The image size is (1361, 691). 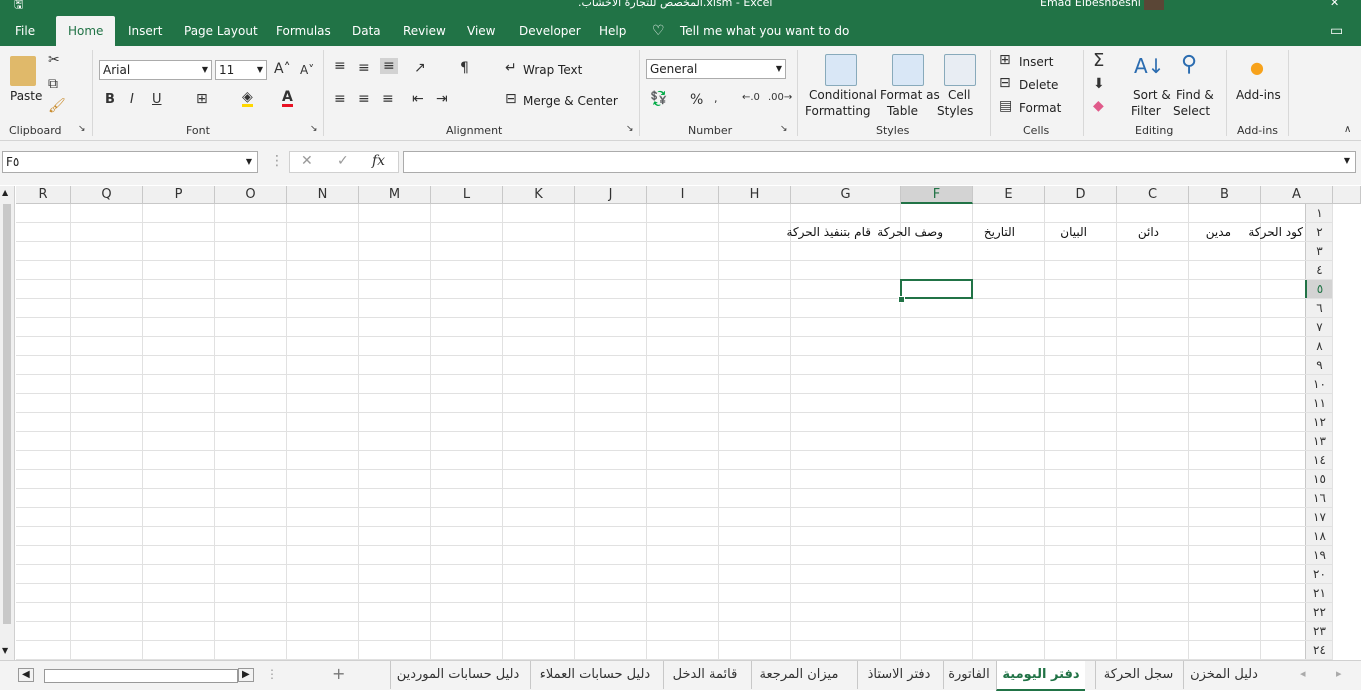 I want to click on scroll-thumb, so click(x=7, y=414).